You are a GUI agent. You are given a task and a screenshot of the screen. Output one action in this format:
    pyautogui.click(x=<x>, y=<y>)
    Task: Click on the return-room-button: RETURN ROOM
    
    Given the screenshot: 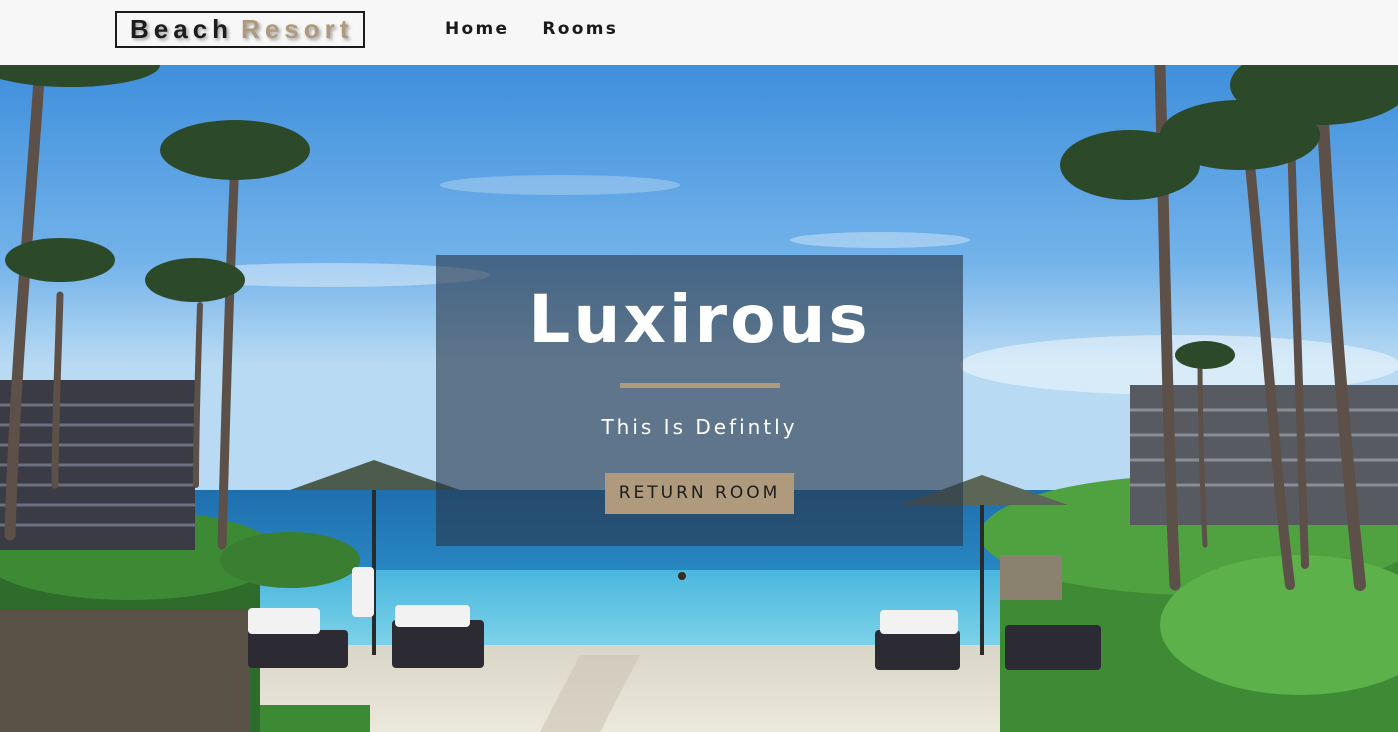 What is the action you would take?
    pyautogui.click(x=699, y=493)
    